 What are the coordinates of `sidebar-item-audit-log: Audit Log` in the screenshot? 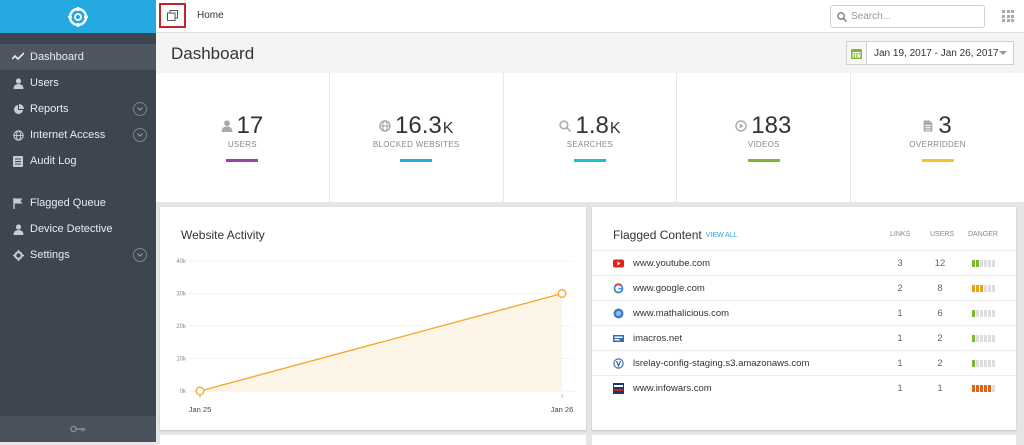 It's located at (78, 161).